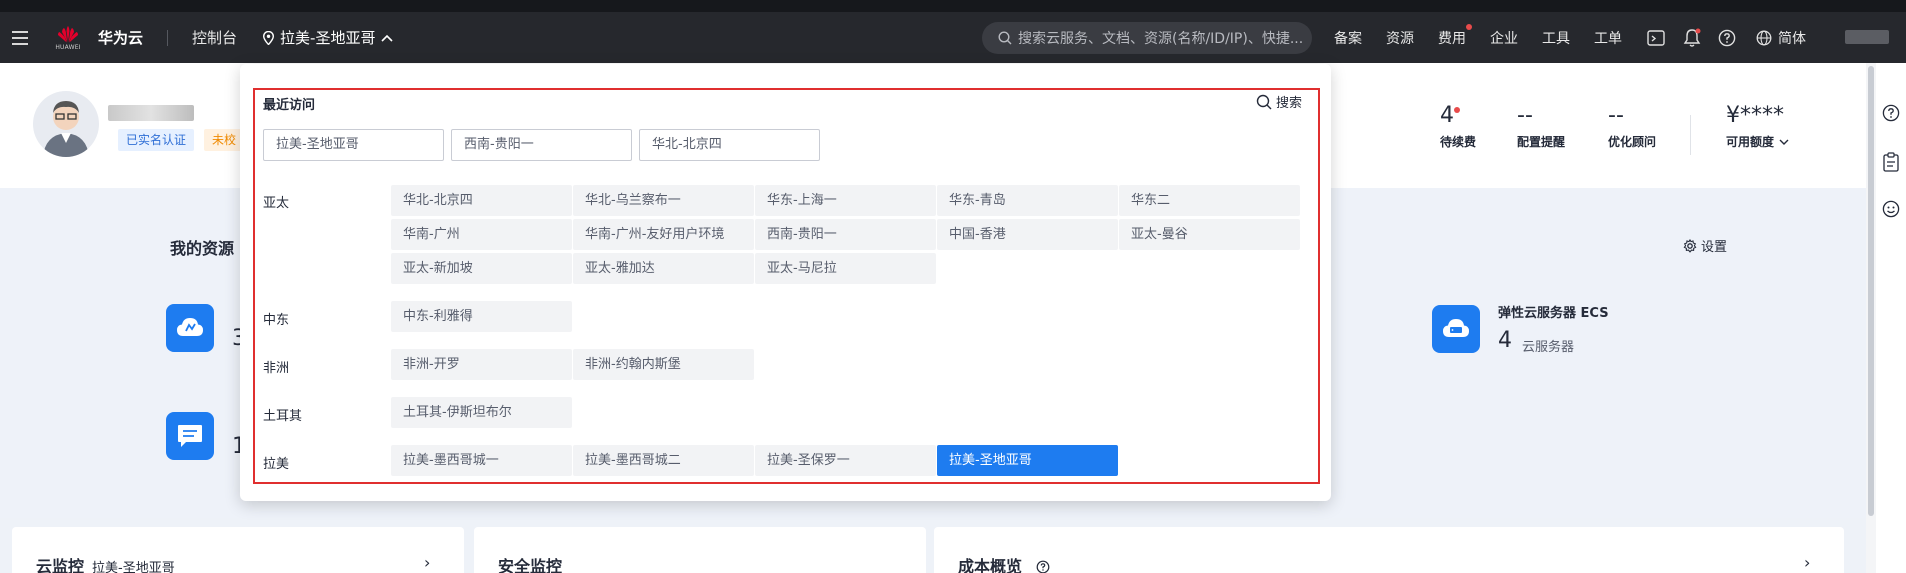 The height and width of the screenshot is (573, 1906). I want to click on region-option: 亚太-曼谷, so click(1209, 234).